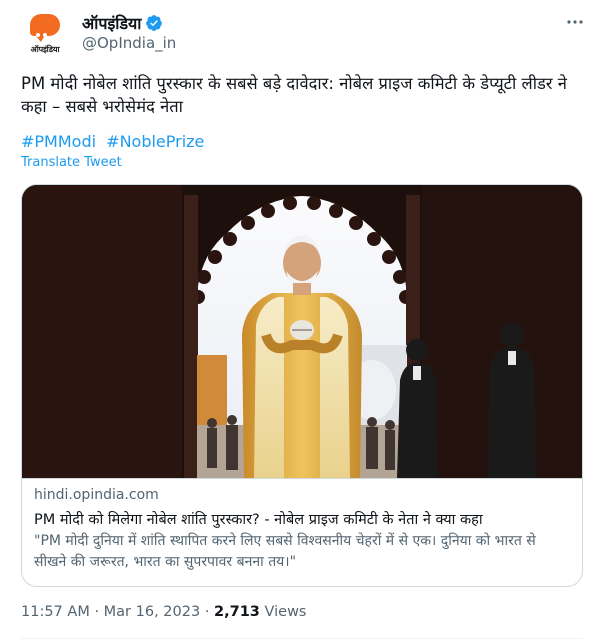  What do you see at coordinates (237, 612) in the screenshot?
I see `views-count: 2,713` at bounding box center [237, 612].